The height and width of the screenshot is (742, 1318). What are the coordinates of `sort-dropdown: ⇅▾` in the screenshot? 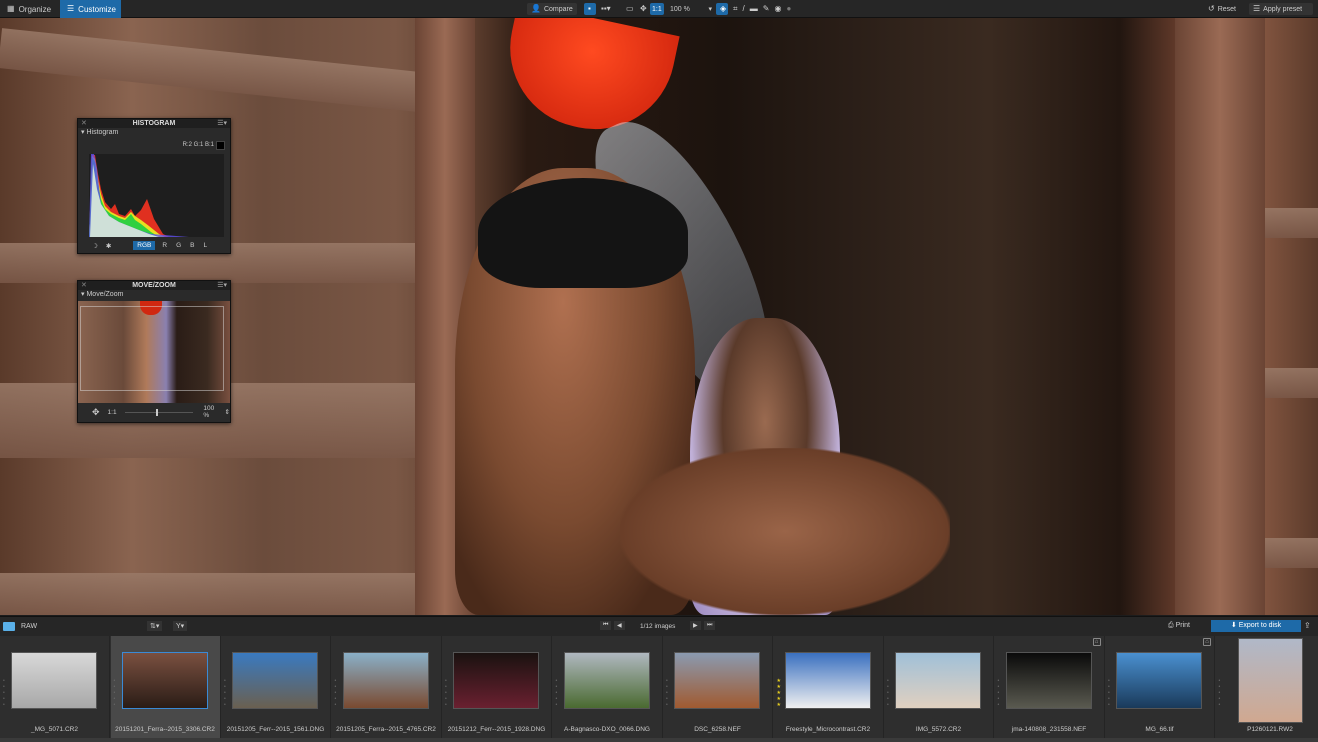 It's located at (155, 626).